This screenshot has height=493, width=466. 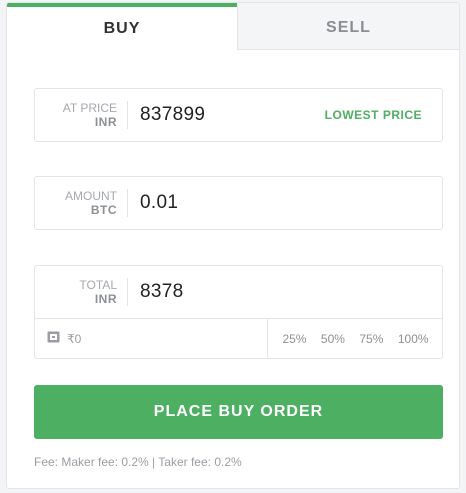 I want to click on price-input: 837899, so click(x=172, y=115).